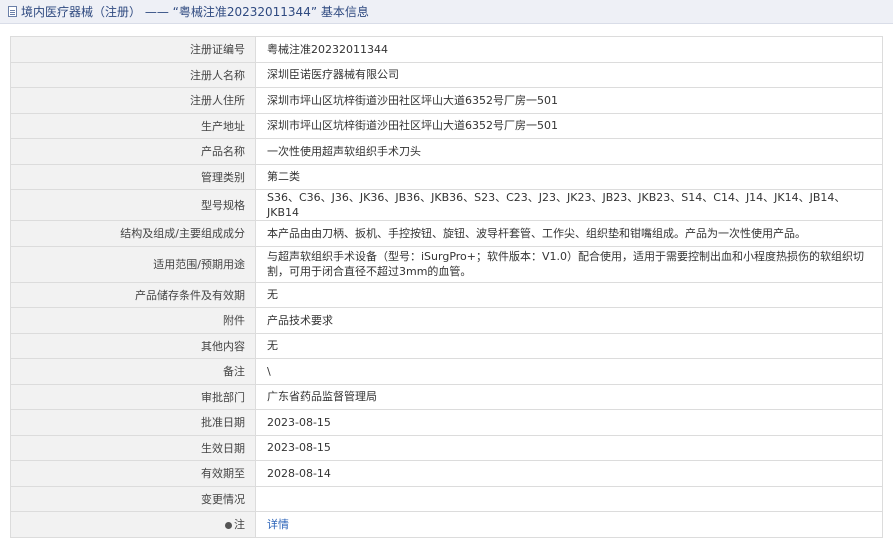 The width and height of the screenshot is (893, 543). I want to click on note-label-cell: 注, so click(133, 524).